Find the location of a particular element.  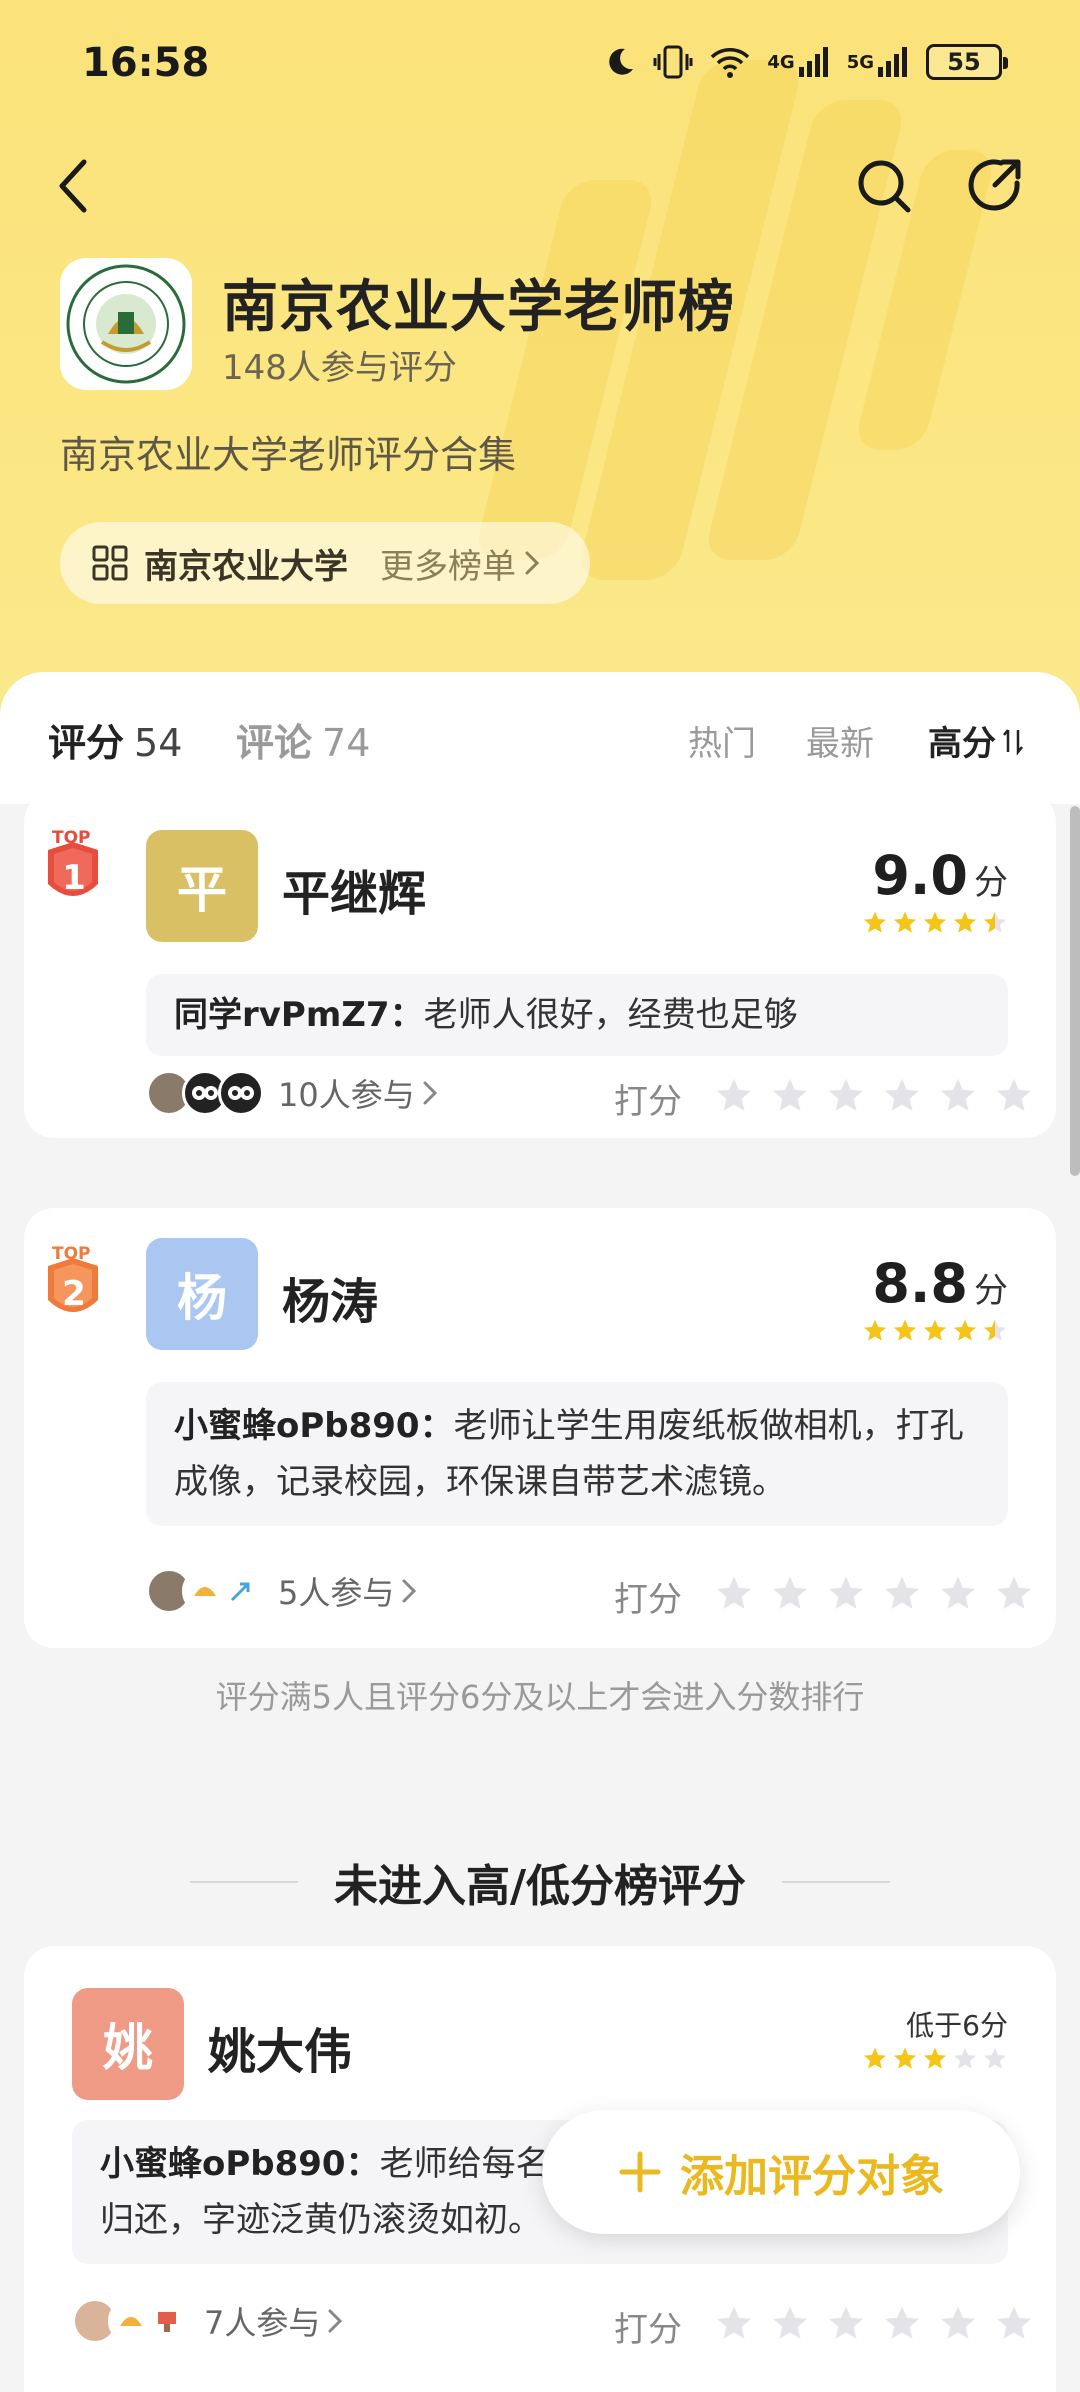

tab-comment: 评论 74 is located at coordinates (303, 739).